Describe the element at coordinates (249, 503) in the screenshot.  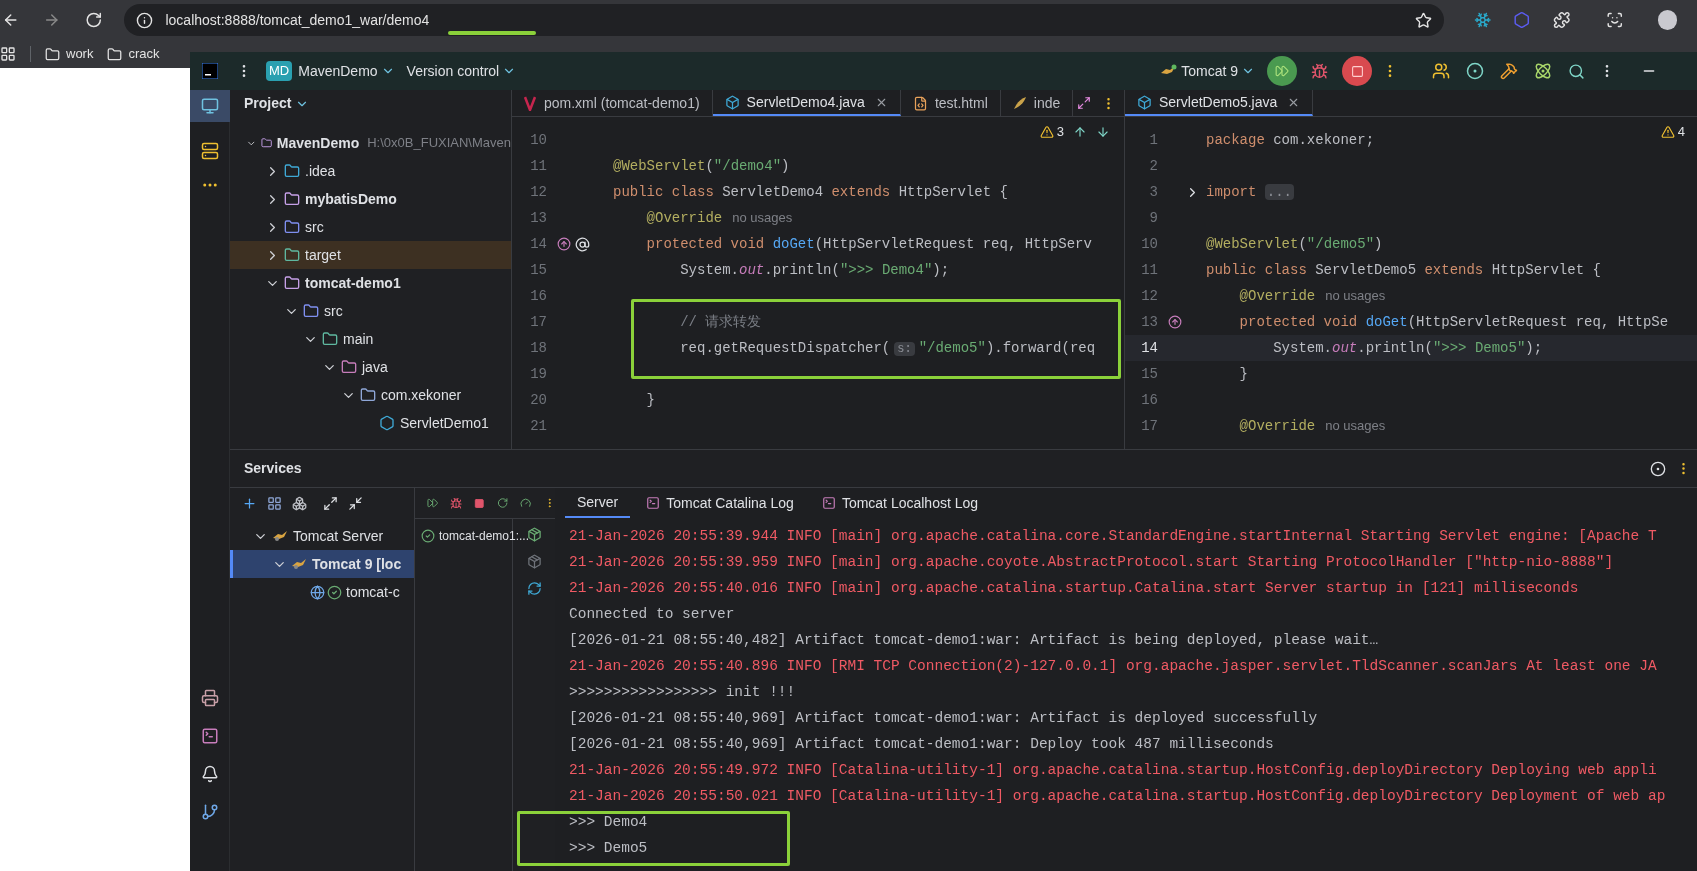
I see `add-icon` at that location.